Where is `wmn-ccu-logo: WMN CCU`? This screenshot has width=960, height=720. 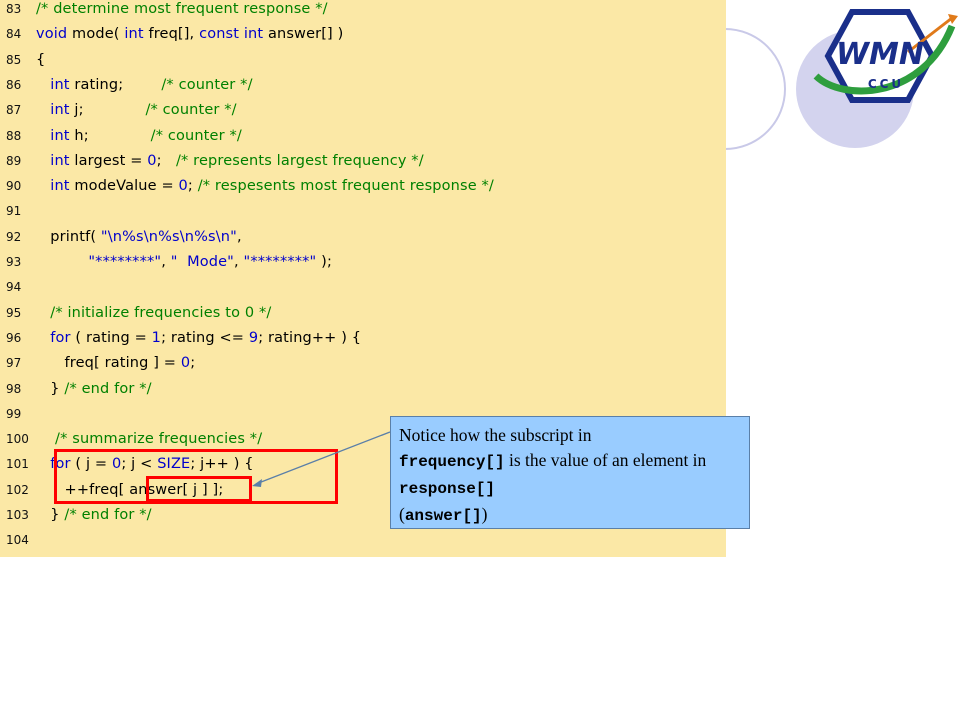 wmn-ccu-logo: WMN CCU is located at coordinates (885, 56).